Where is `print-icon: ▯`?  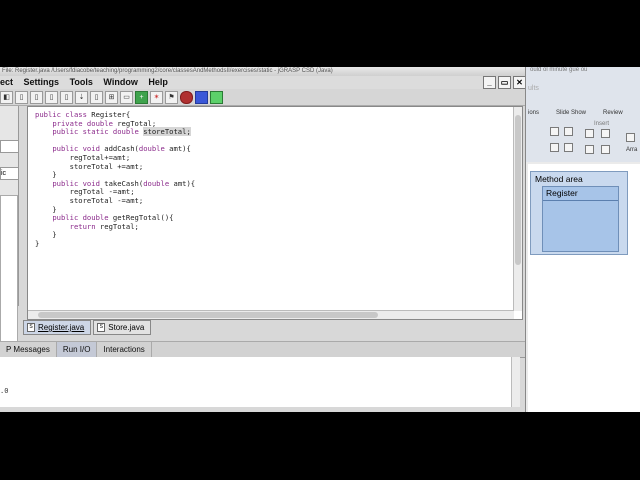
print-icon: ▯ is located at coordinates (66, 97).